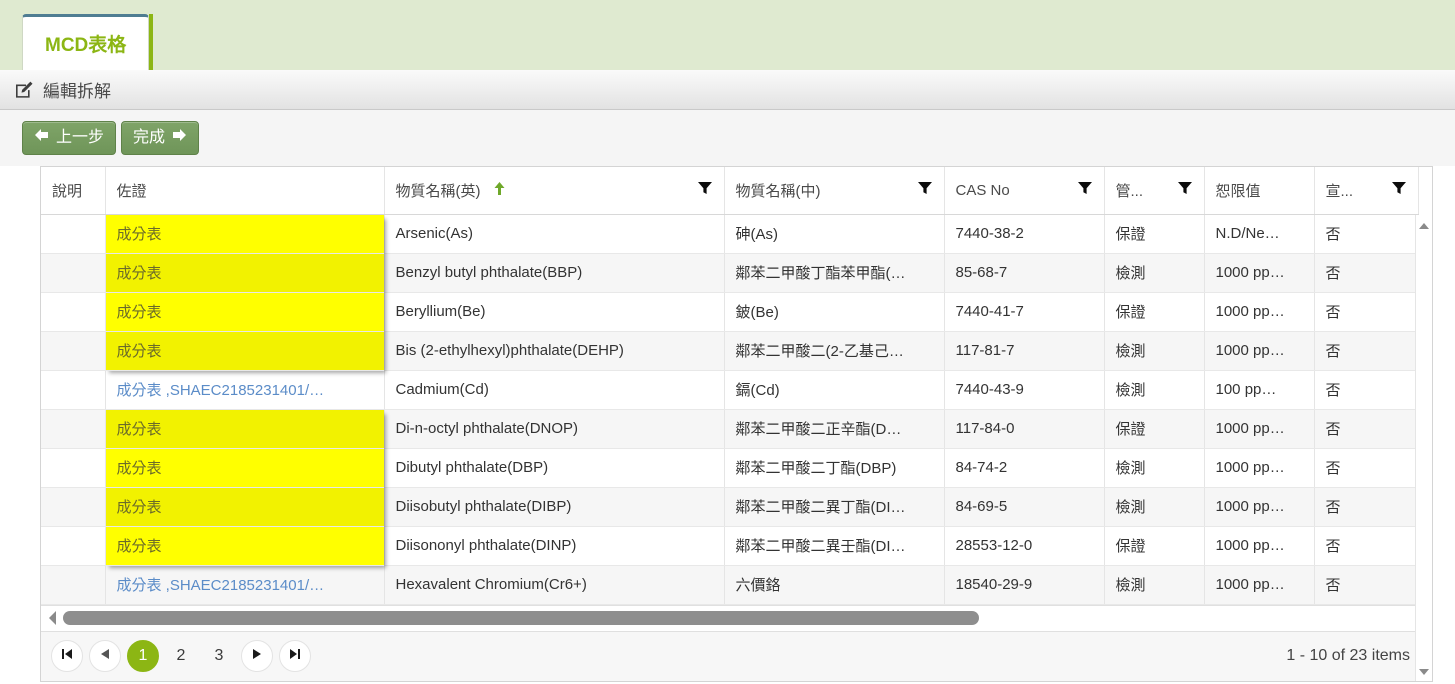 Image resolution: width=1455 pixels, height=684 pixels. Describe the element at coordinates (554, 429) in the screenshot. I see `cell-name-en: Di-n-octyl phthalate(DNOP)` at that location.